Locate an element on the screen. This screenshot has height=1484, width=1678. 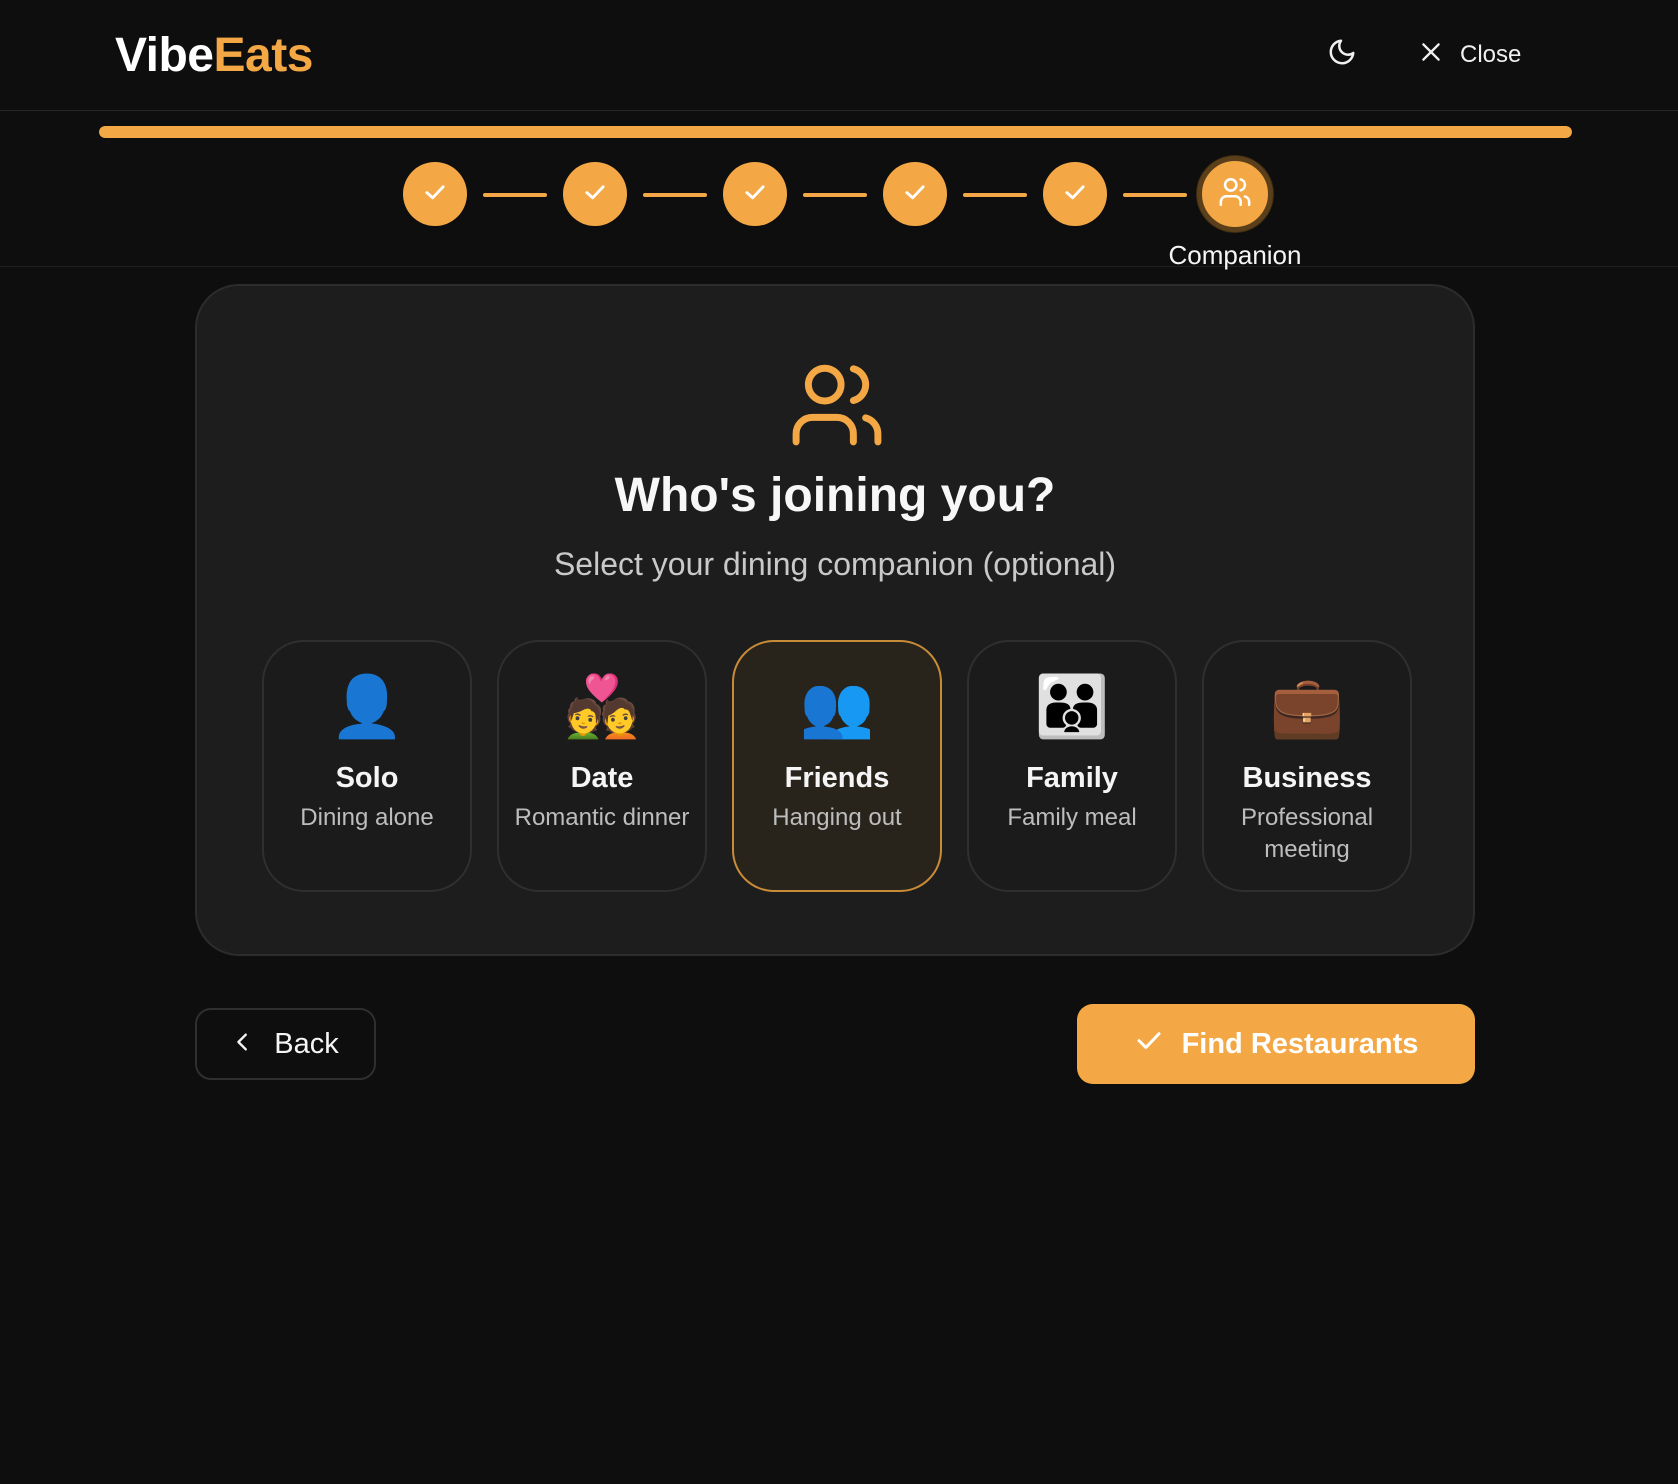
step-2-complete is located at coordinates (595, 194).